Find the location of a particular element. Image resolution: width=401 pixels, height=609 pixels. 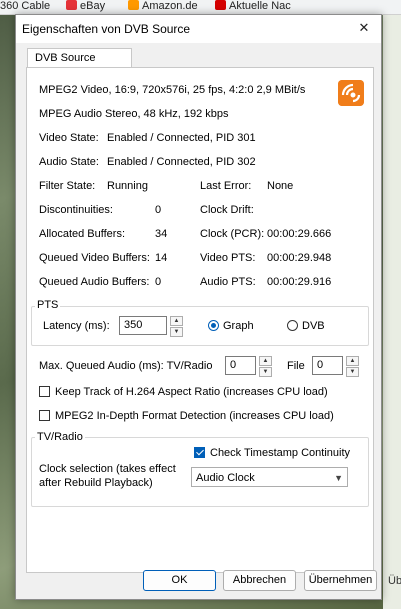

chevron-down-icon: ▼ is located at coordinates (338, 478).